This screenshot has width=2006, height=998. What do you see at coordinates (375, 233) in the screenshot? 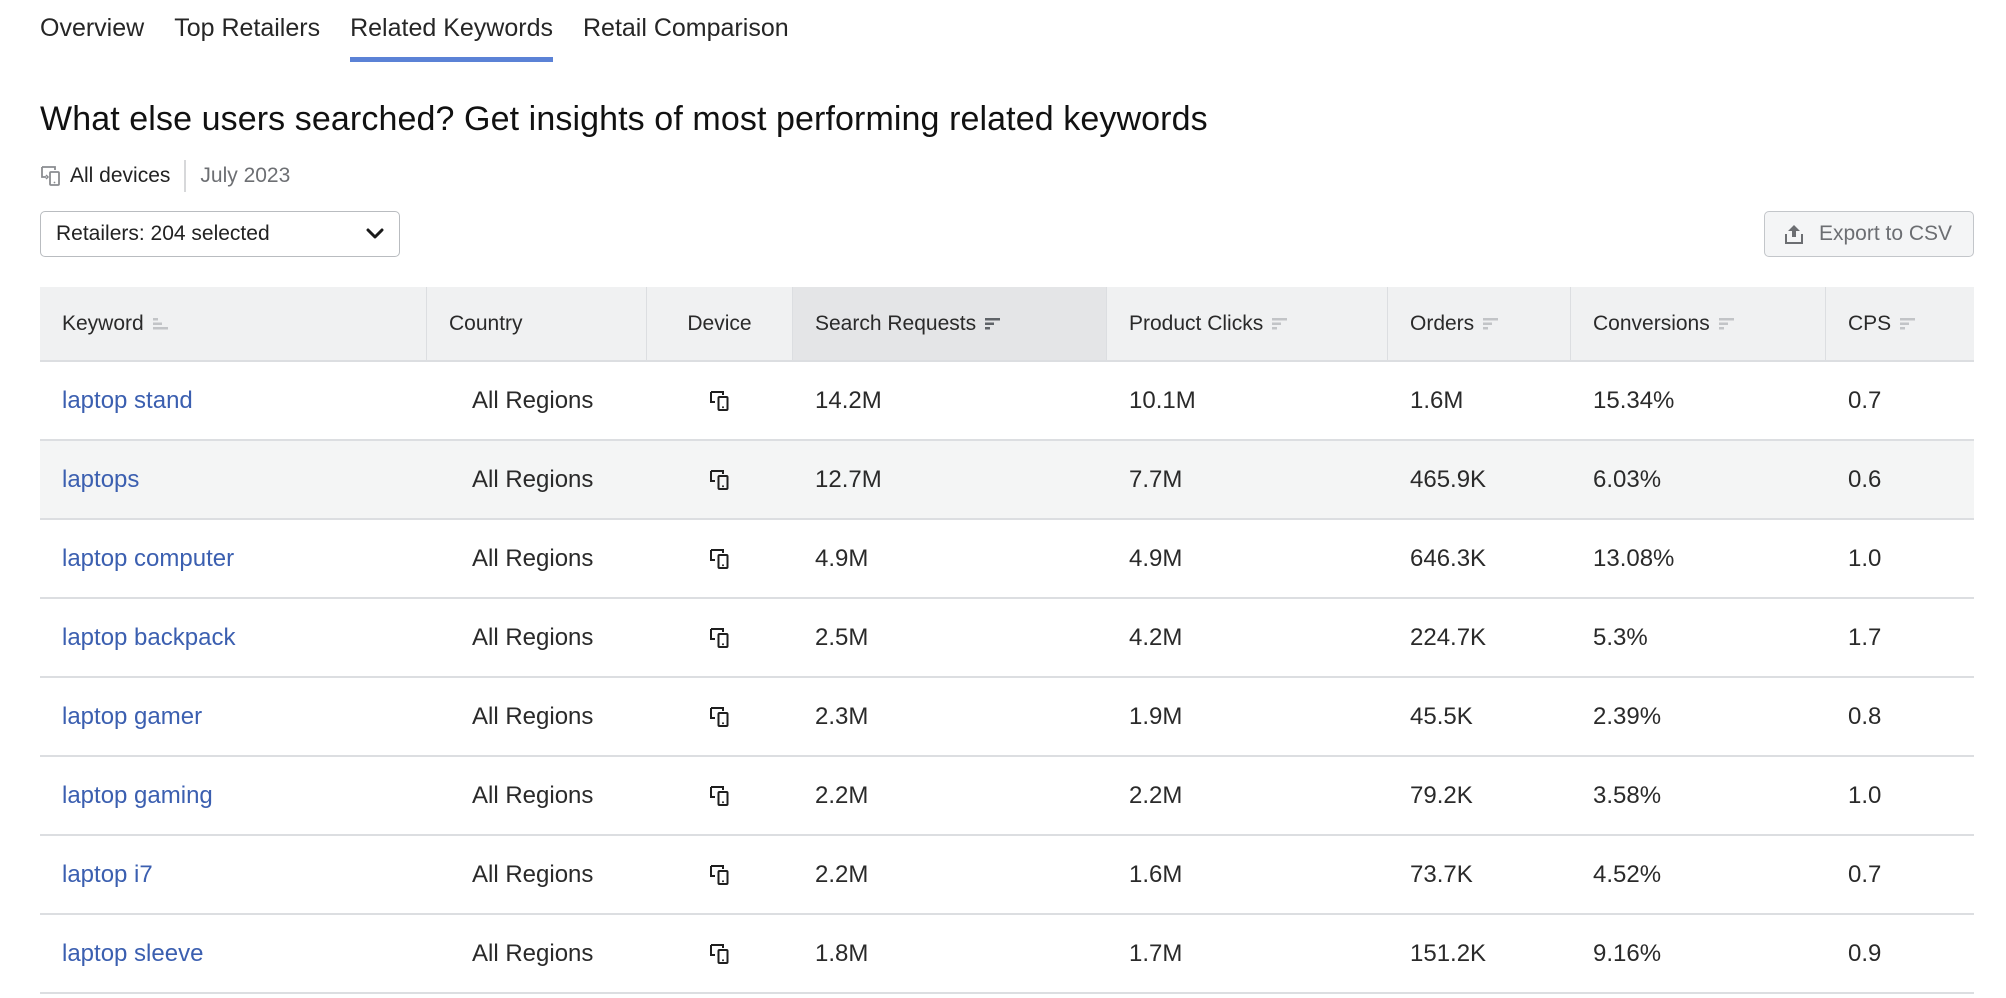
I see `chevron-down-icon` at bounding box center [375, 233].